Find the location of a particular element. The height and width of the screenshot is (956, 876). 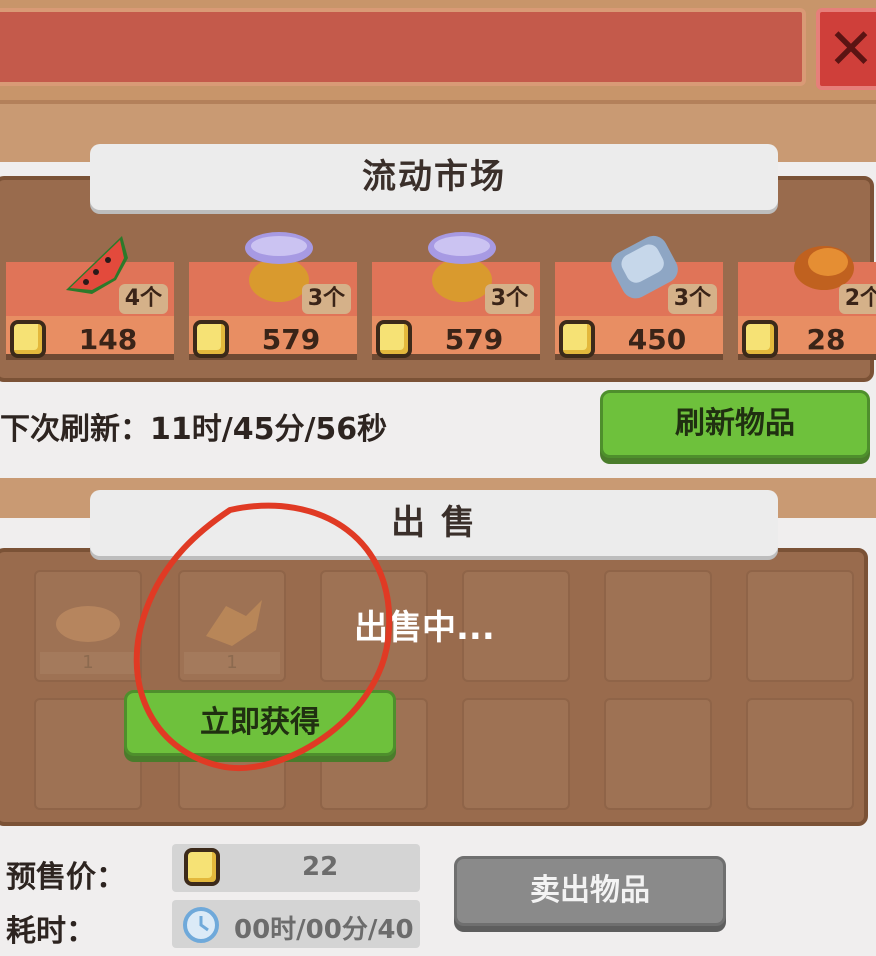

window-title-bar is located at coordinates (403, 47).